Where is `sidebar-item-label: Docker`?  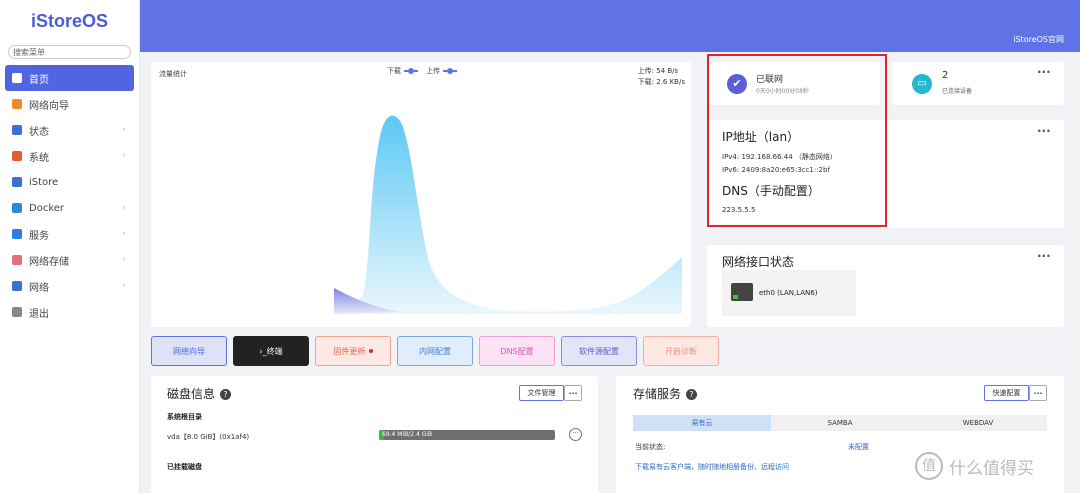
sidebar-item-label: Docker is located at coordinates (47, 208).